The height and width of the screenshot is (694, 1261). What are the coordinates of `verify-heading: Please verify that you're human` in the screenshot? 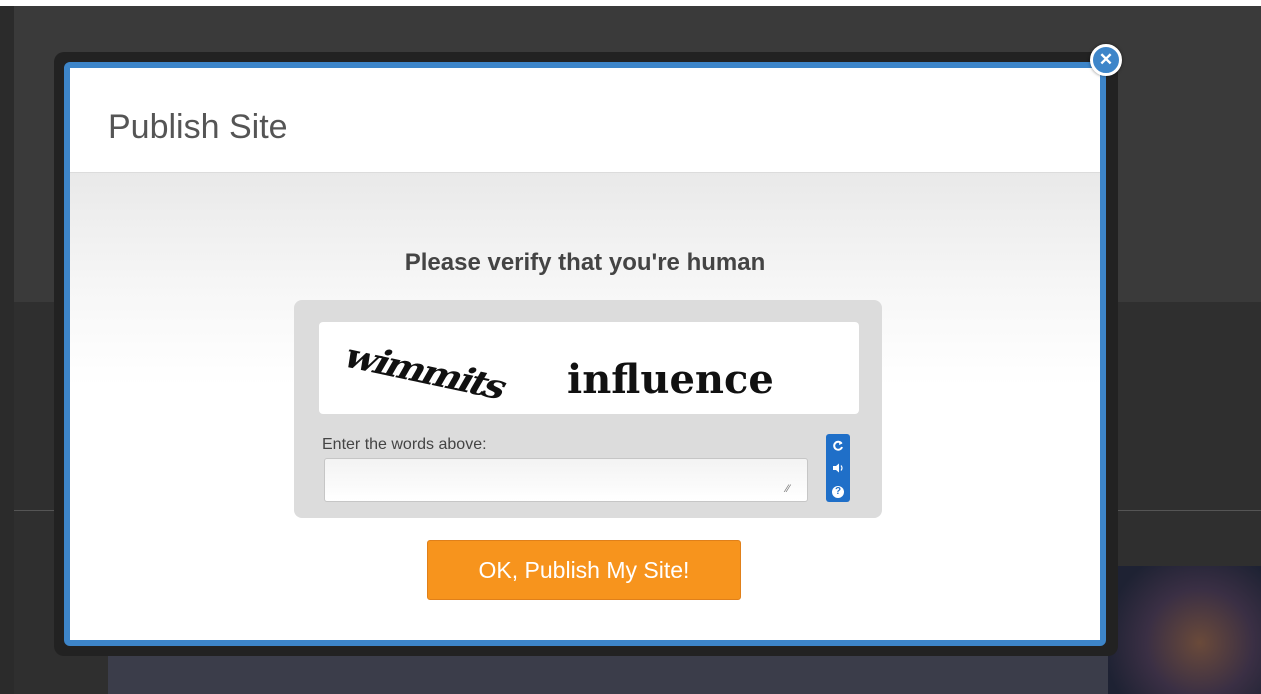 It's located at (585, 262).